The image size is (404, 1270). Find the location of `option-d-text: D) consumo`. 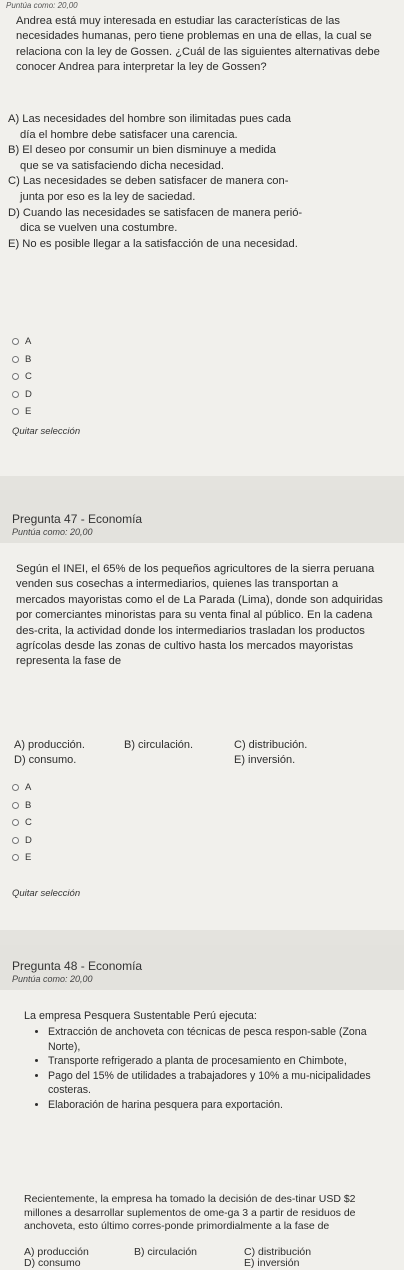

option-d-text: D) consumo is located at coordinates (52, 1263).